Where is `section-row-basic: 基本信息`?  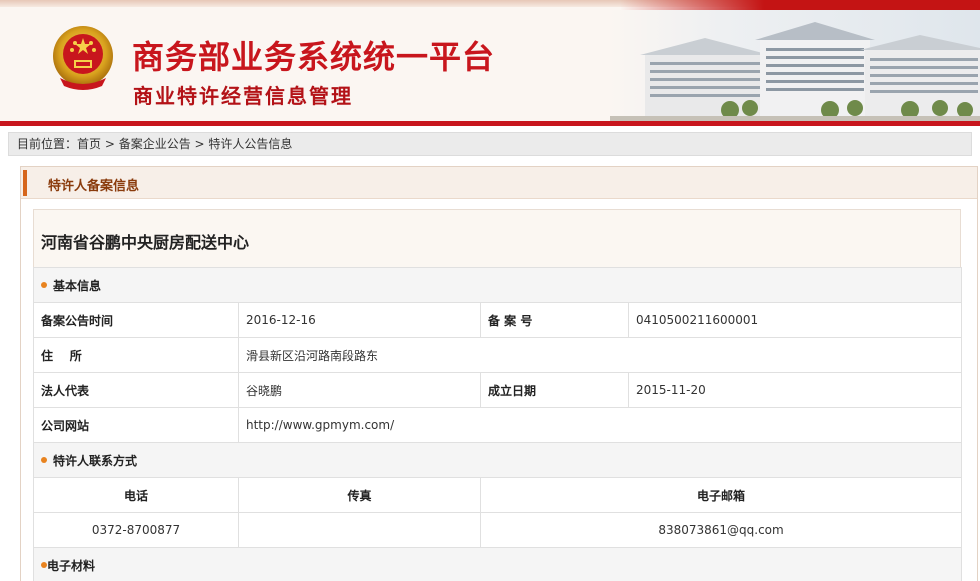 section-row-basic: 基本信息 is located at coordinates (497, 285).